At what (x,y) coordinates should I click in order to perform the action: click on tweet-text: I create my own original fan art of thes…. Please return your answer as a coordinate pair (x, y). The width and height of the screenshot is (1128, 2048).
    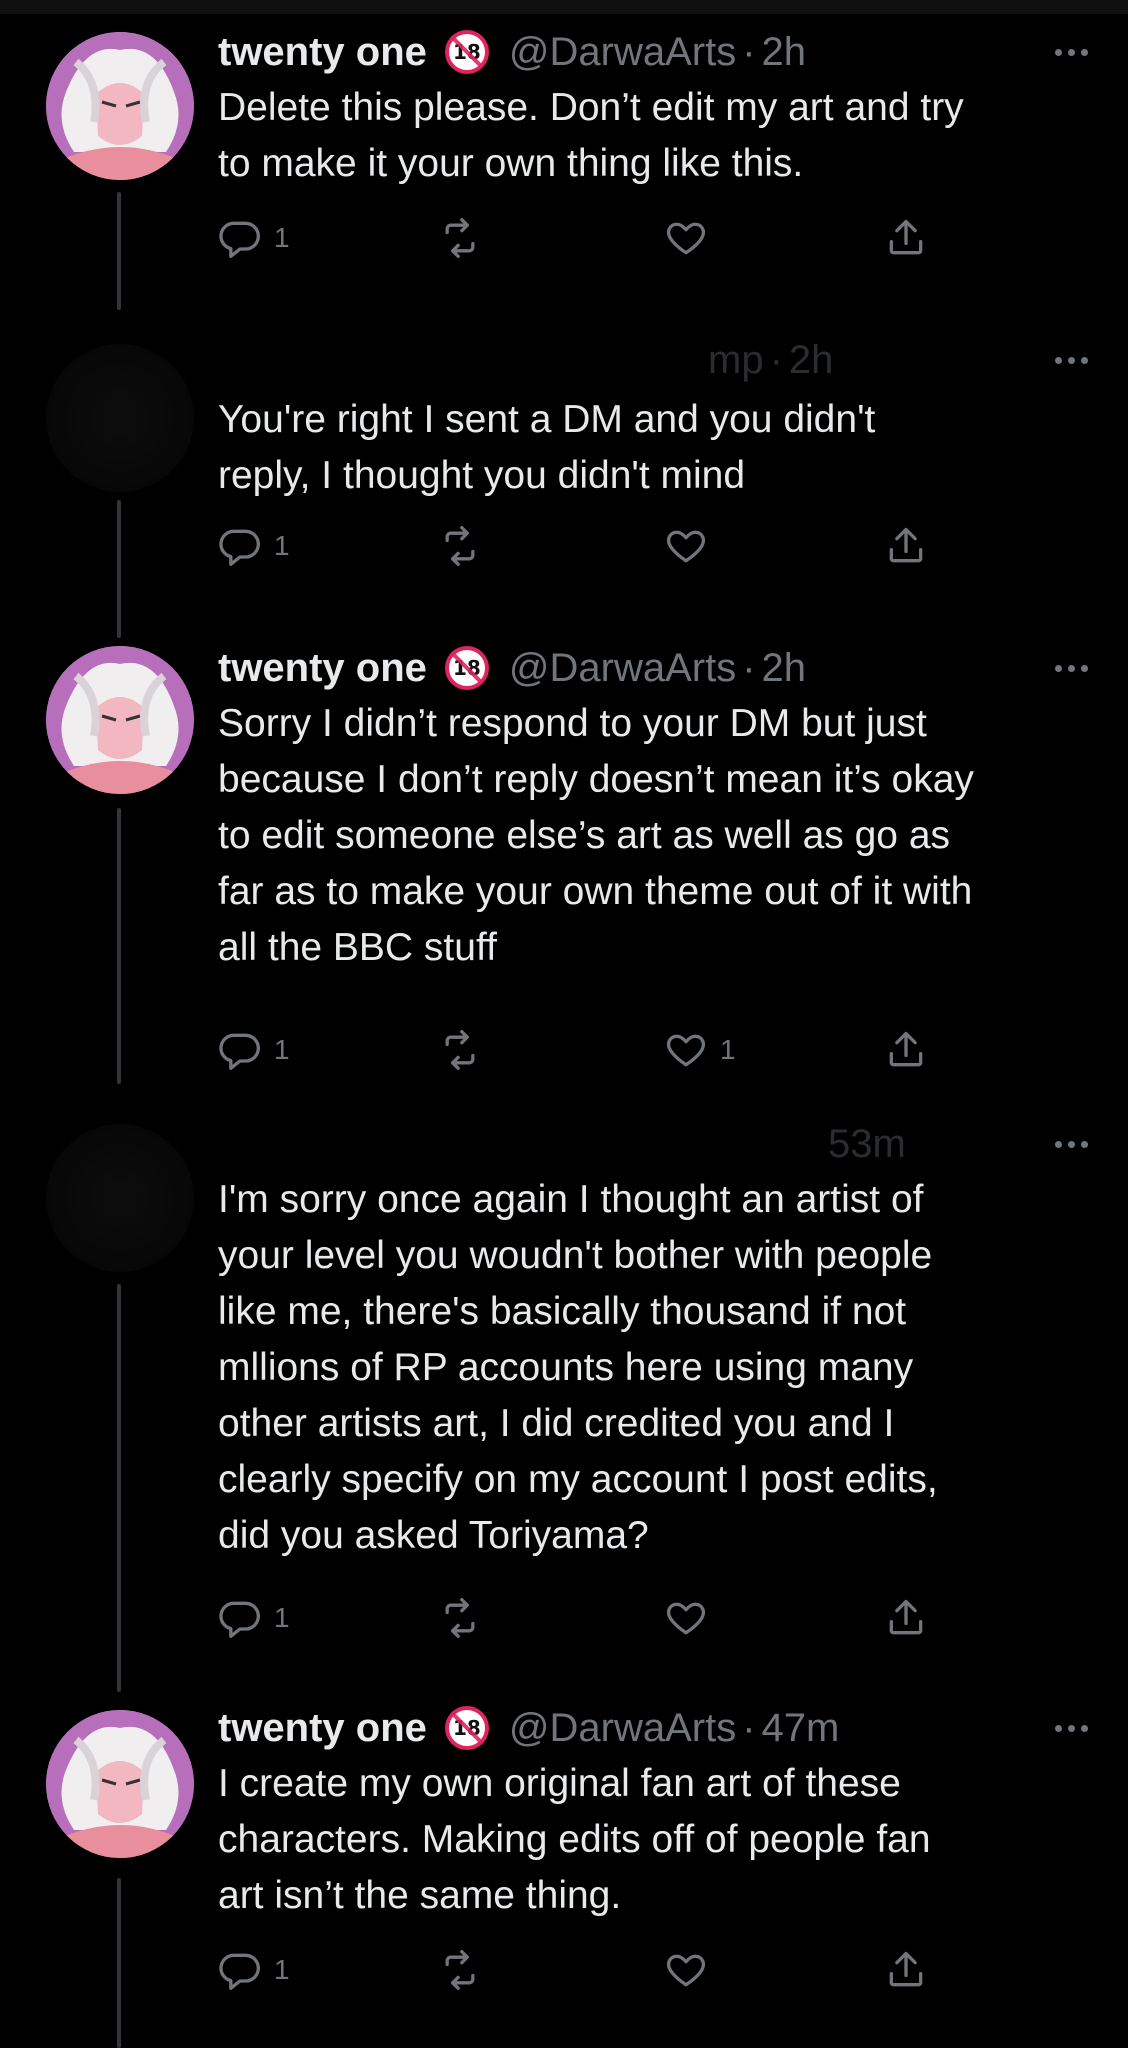
    Looking at the image, I should click on (653, 1840).